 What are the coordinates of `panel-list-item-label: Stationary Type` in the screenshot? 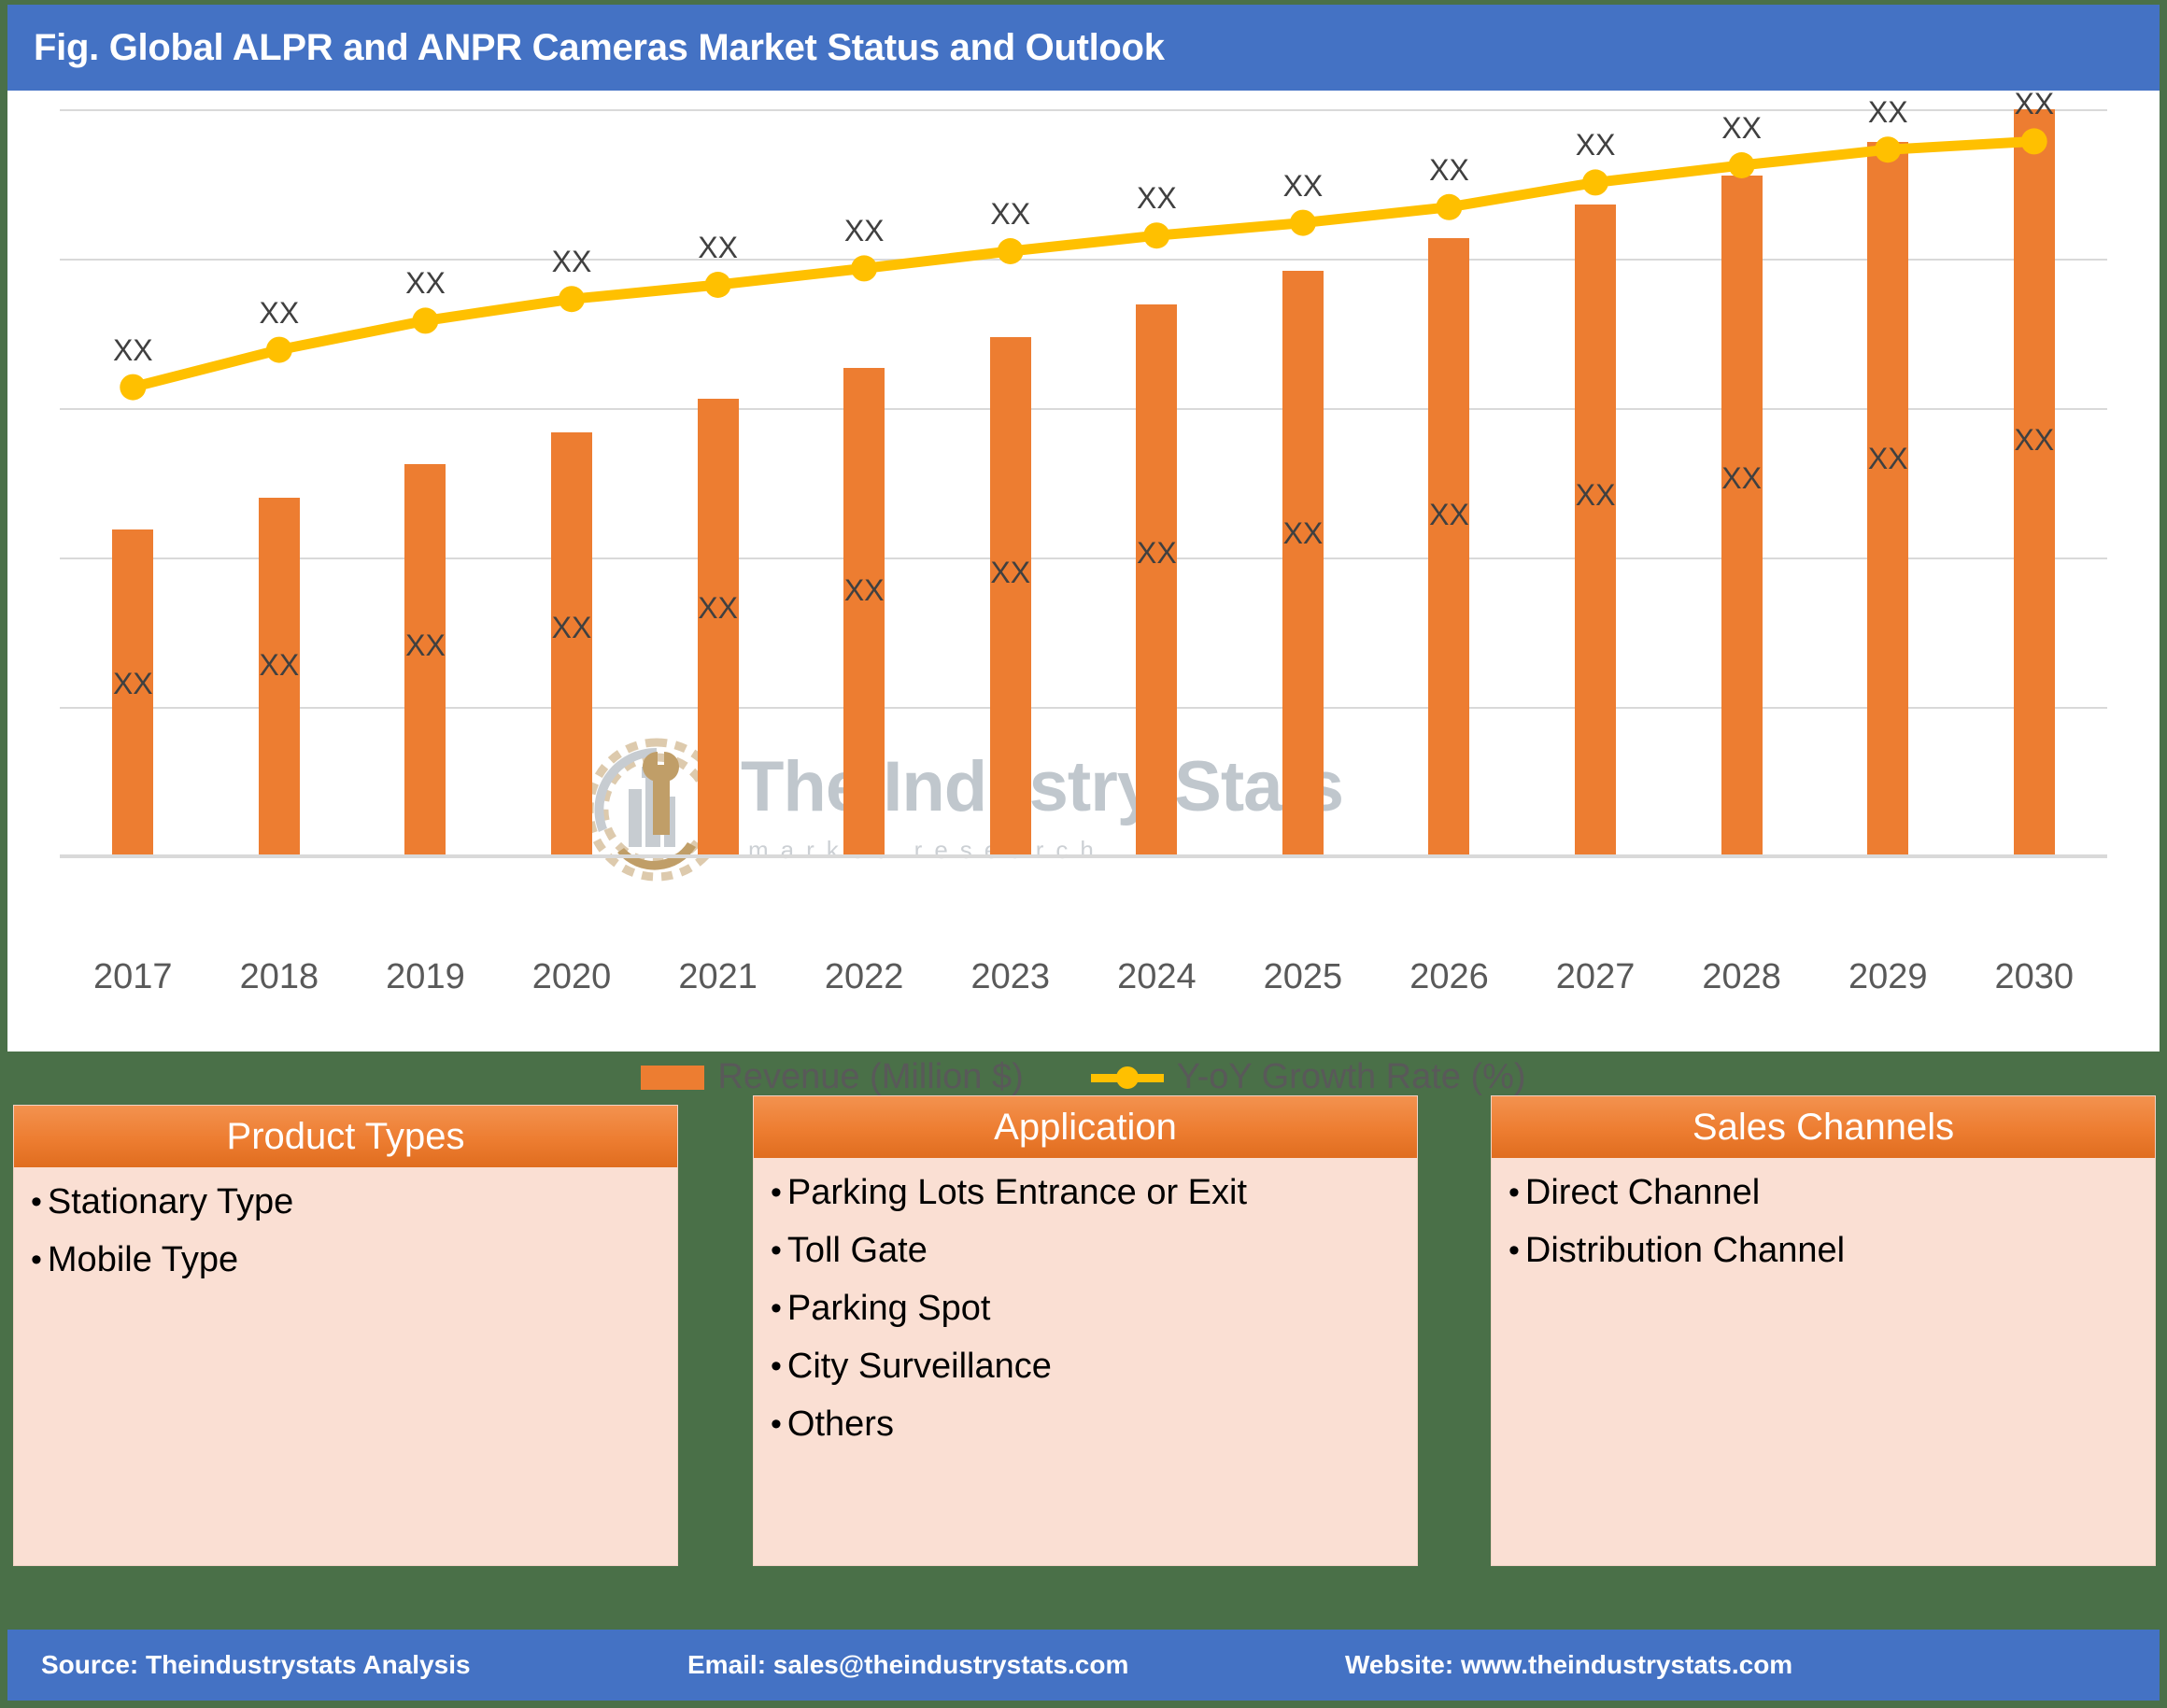 It's located at (171, 1201).